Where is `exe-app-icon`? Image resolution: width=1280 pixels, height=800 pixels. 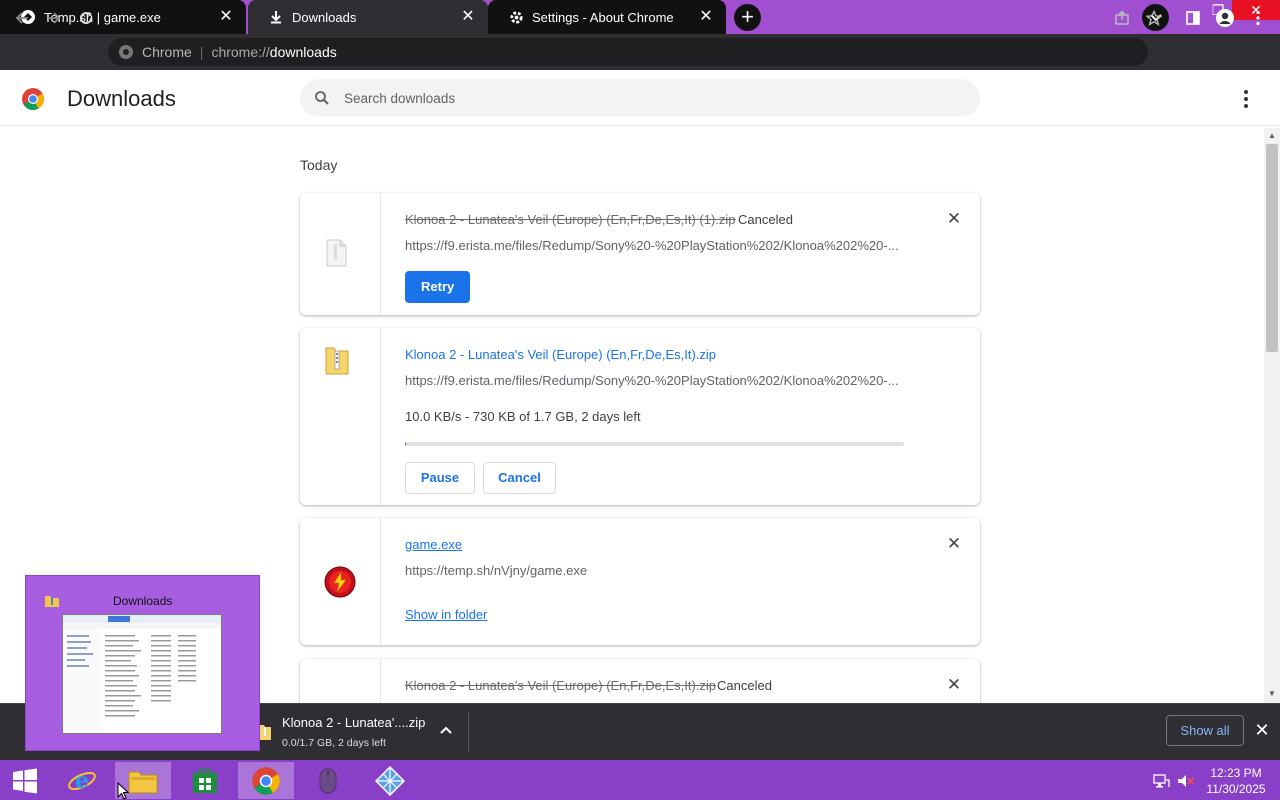 exe-app-icon is located at coordinates (340, 582).